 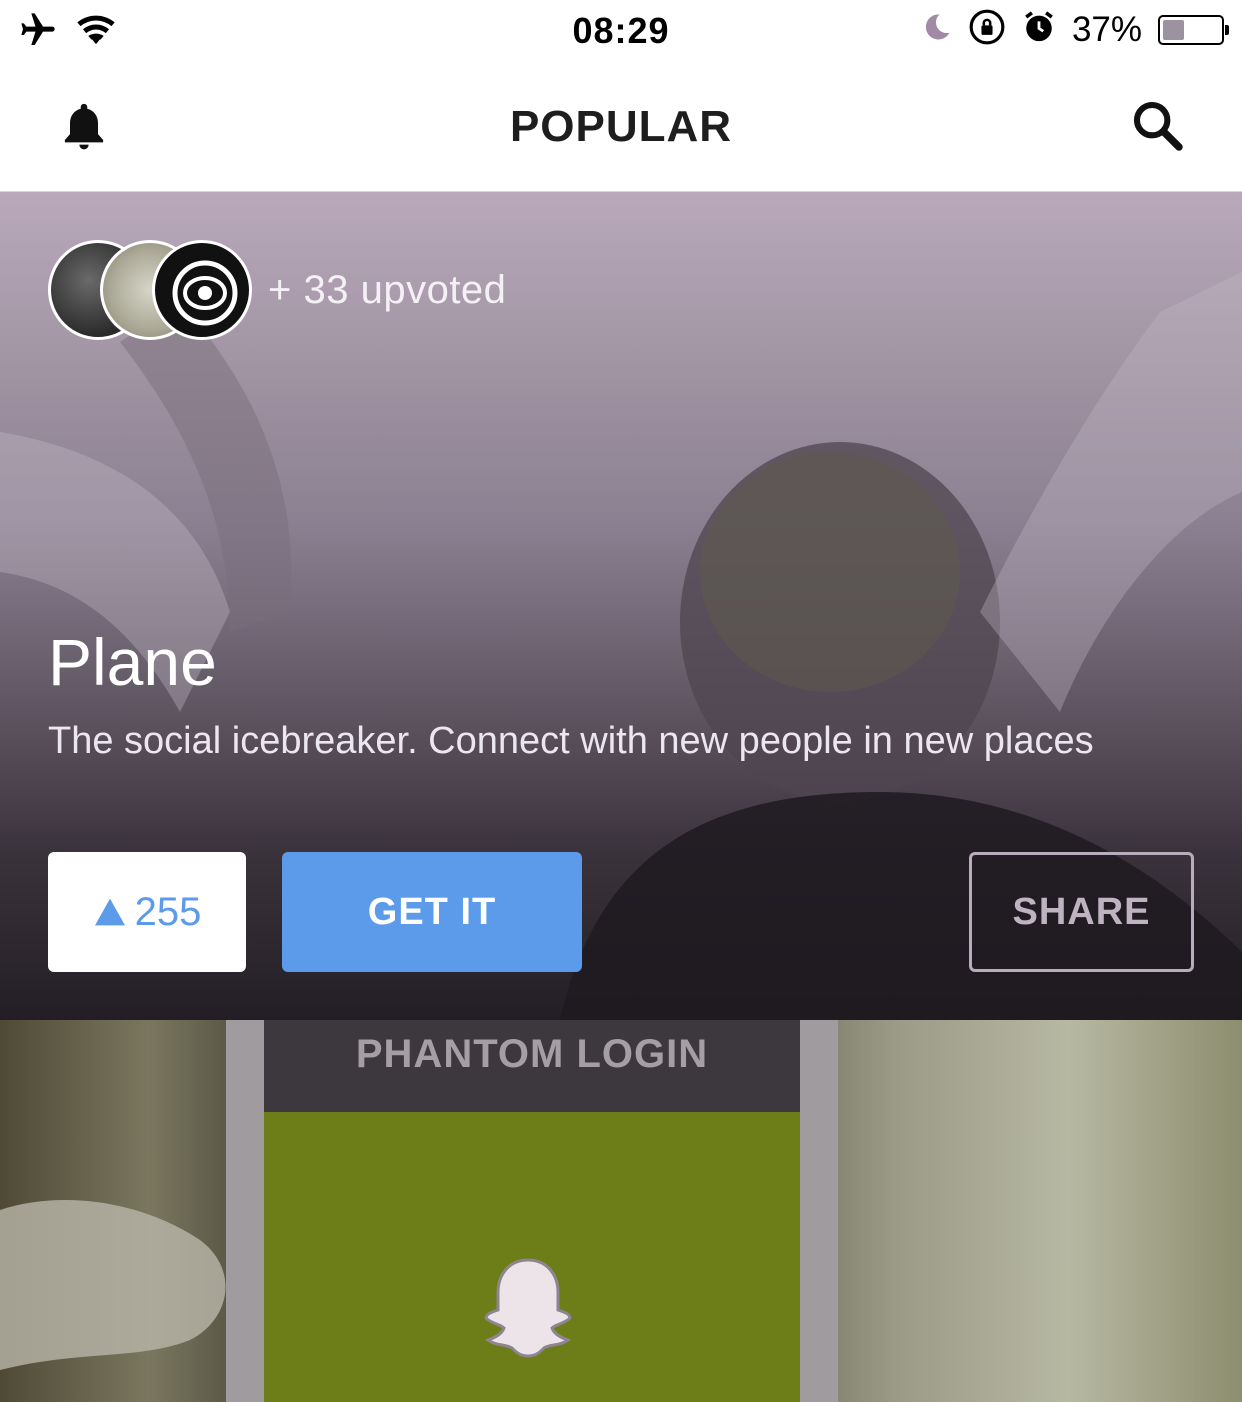 What do you see at coordinates (987, 29) in the screenshot?
I see `rotation-lock-icon` at bounding box center [987, 29].